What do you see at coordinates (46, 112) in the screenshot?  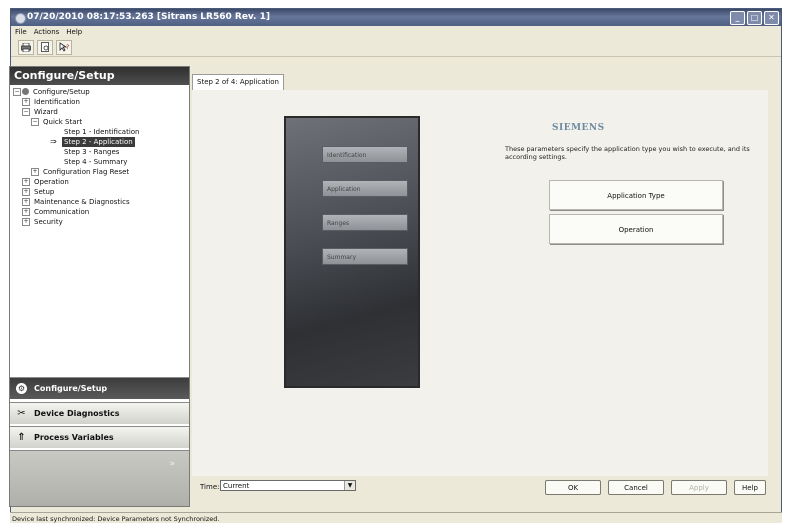 I see `tree-item-label: Wizard` at bounding box center [46, 112].